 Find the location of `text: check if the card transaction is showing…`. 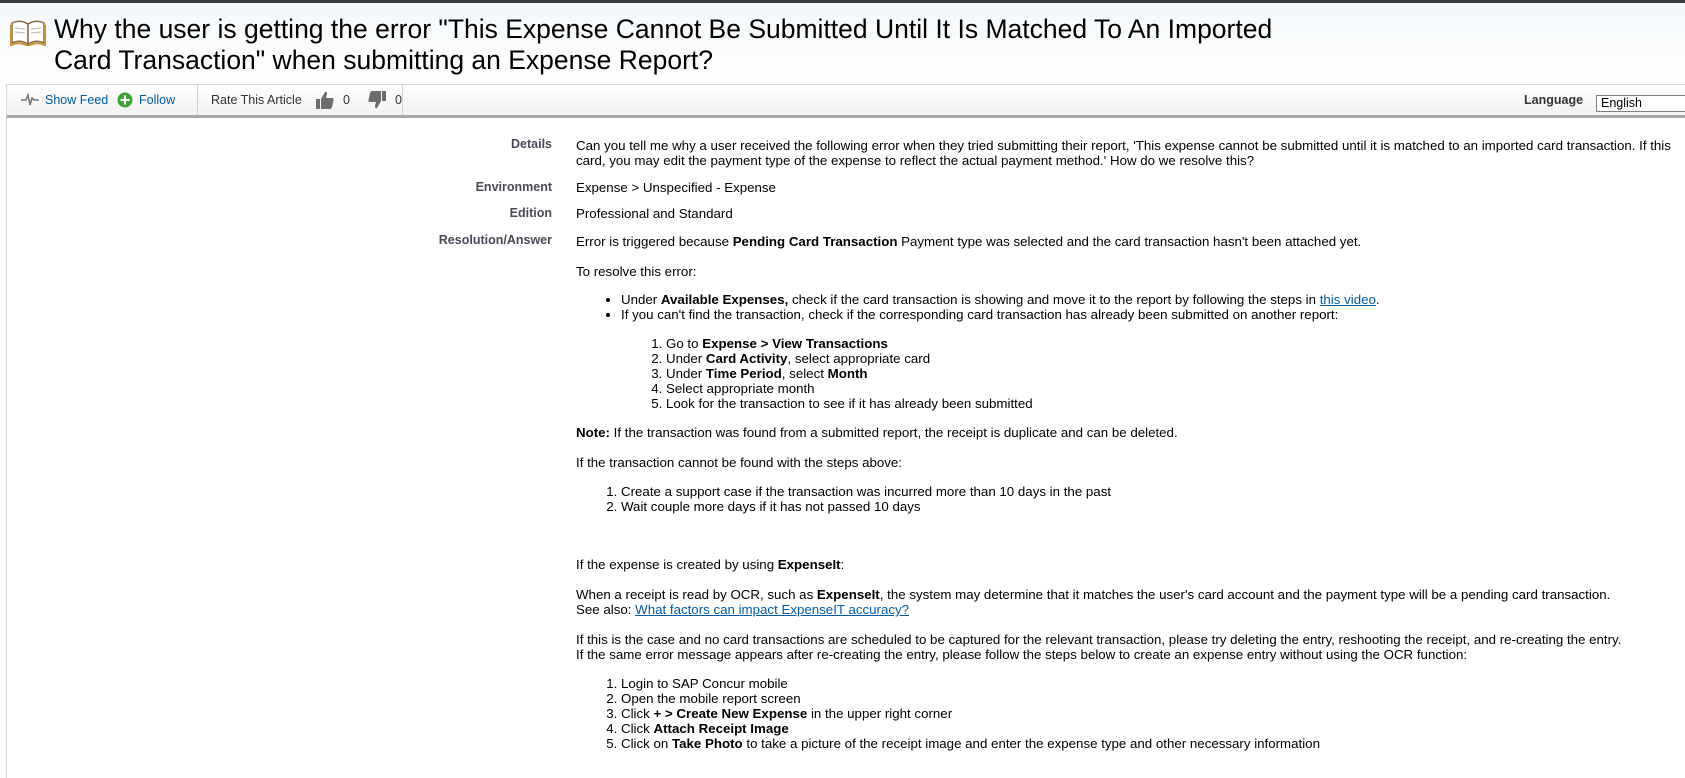

text: check if the card transaction is showing… is located at coordinates (1054, 299).